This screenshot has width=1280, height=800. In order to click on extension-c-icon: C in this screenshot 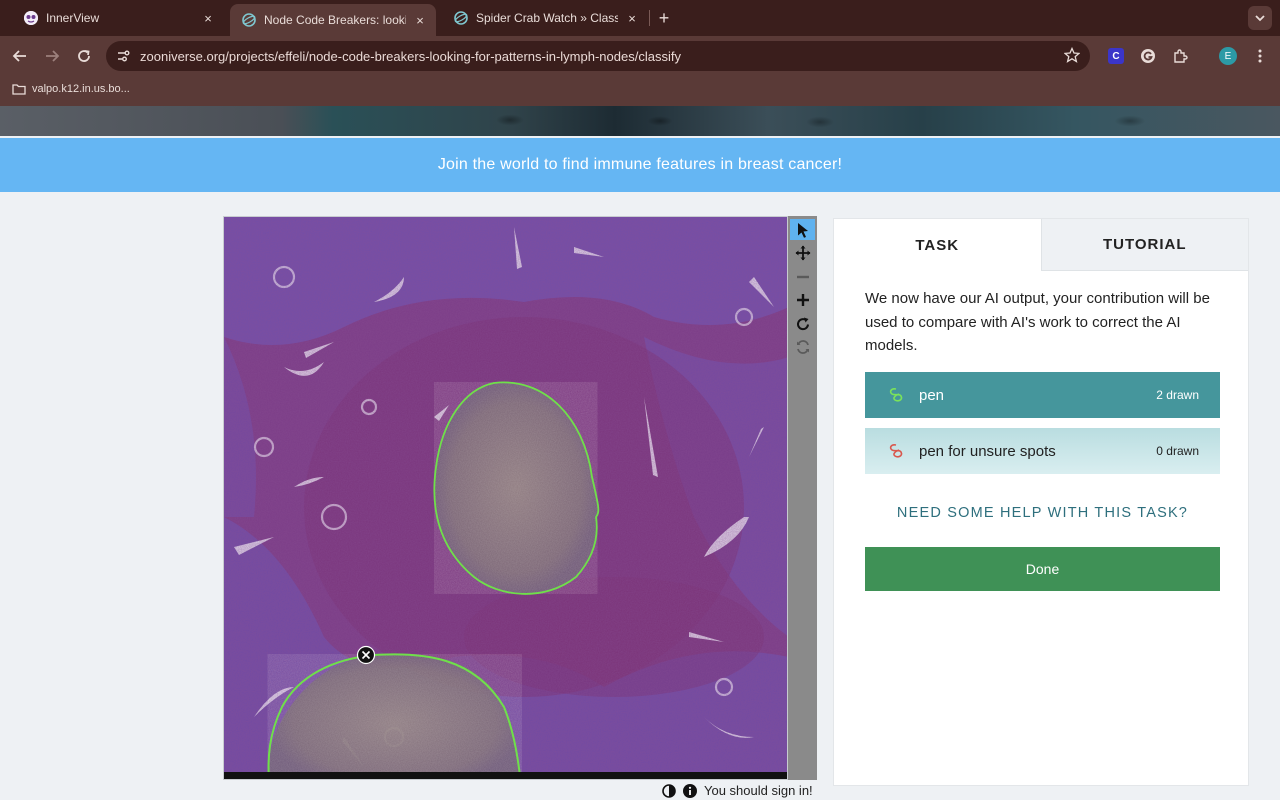, I will do `click(1116, 56)`.